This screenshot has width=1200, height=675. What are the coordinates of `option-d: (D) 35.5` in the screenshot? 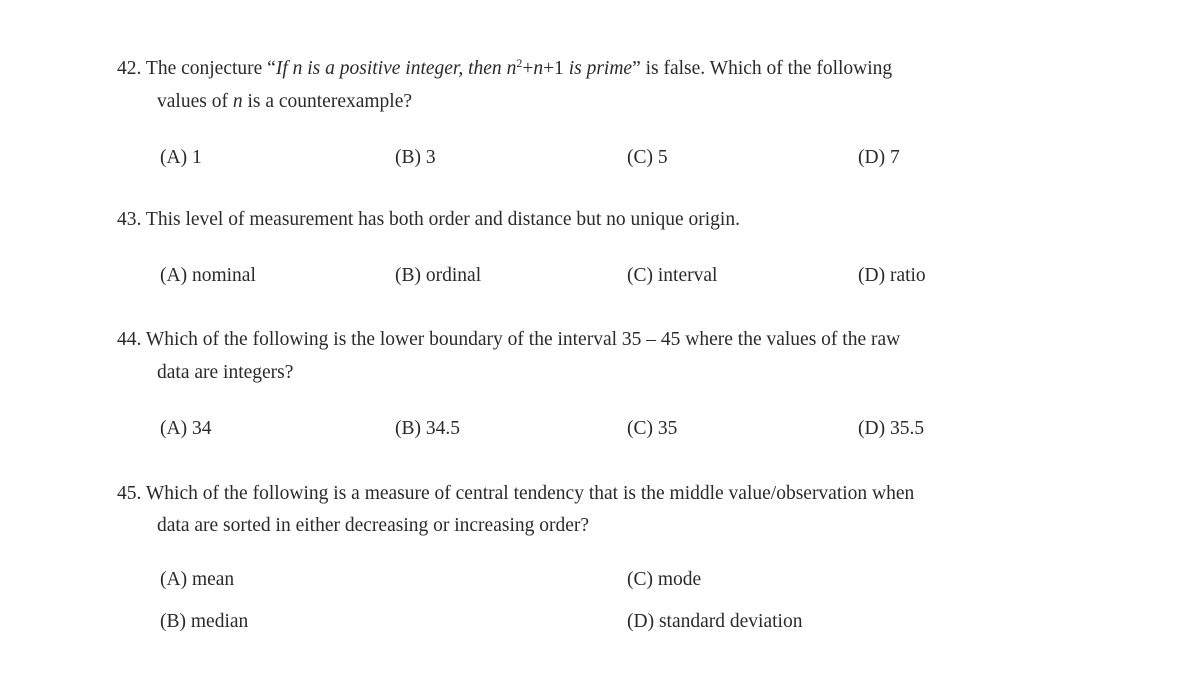 It's located at (891, 429).